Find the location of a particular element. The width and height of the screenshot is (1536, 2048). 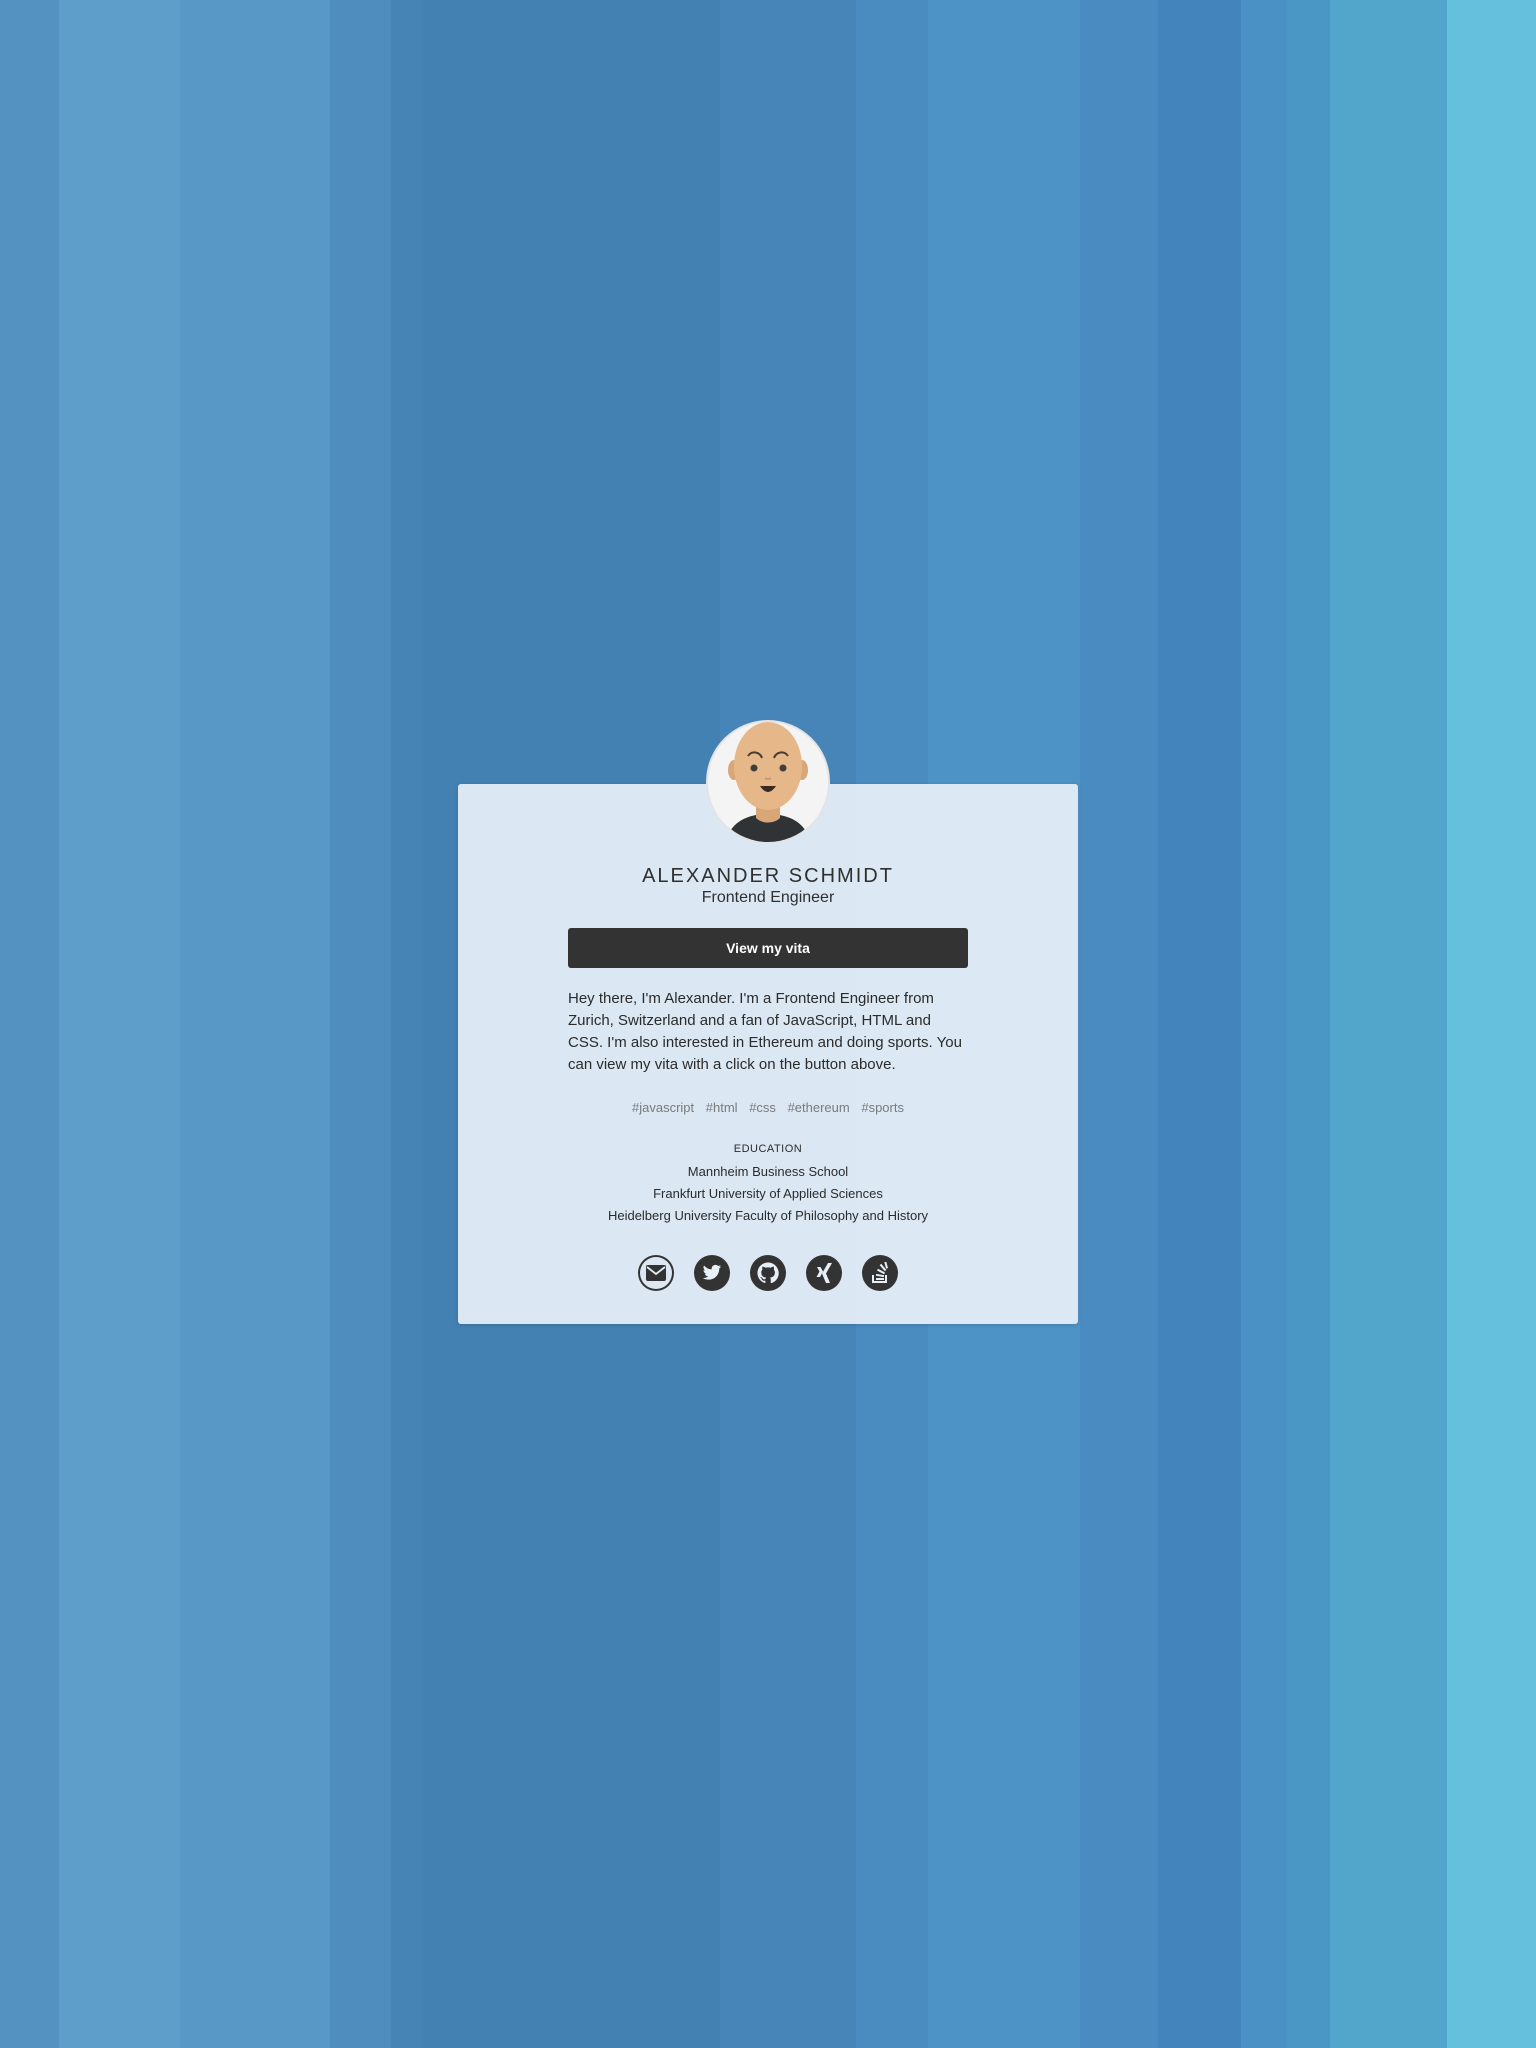

tag-list: #javascript #html #css #ethereum #sports is located at coordinates (768, 1107).